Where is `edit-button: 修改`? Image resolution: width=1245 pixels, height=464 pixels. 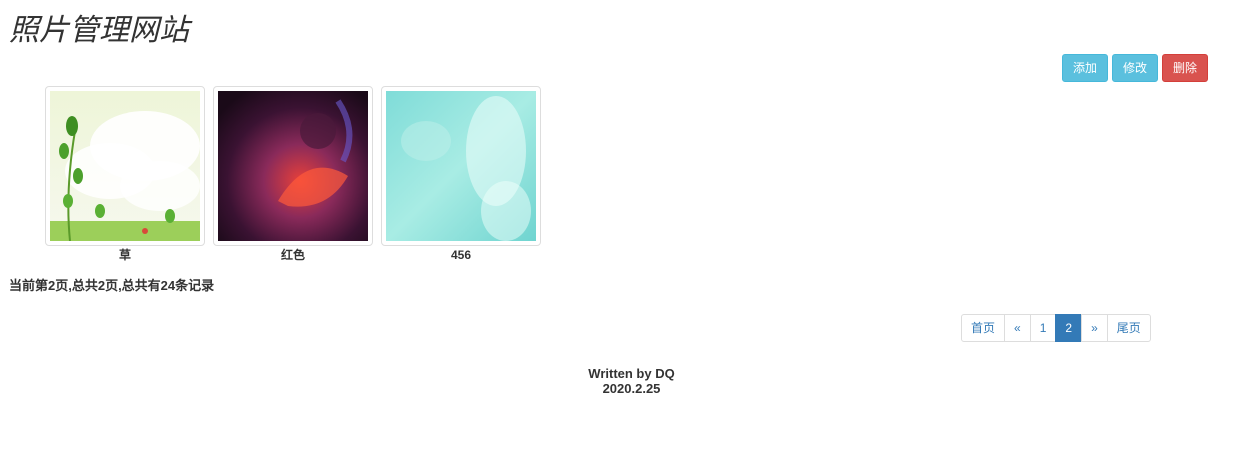 edit-button: 修改 is located at coordinates (1134, 68).